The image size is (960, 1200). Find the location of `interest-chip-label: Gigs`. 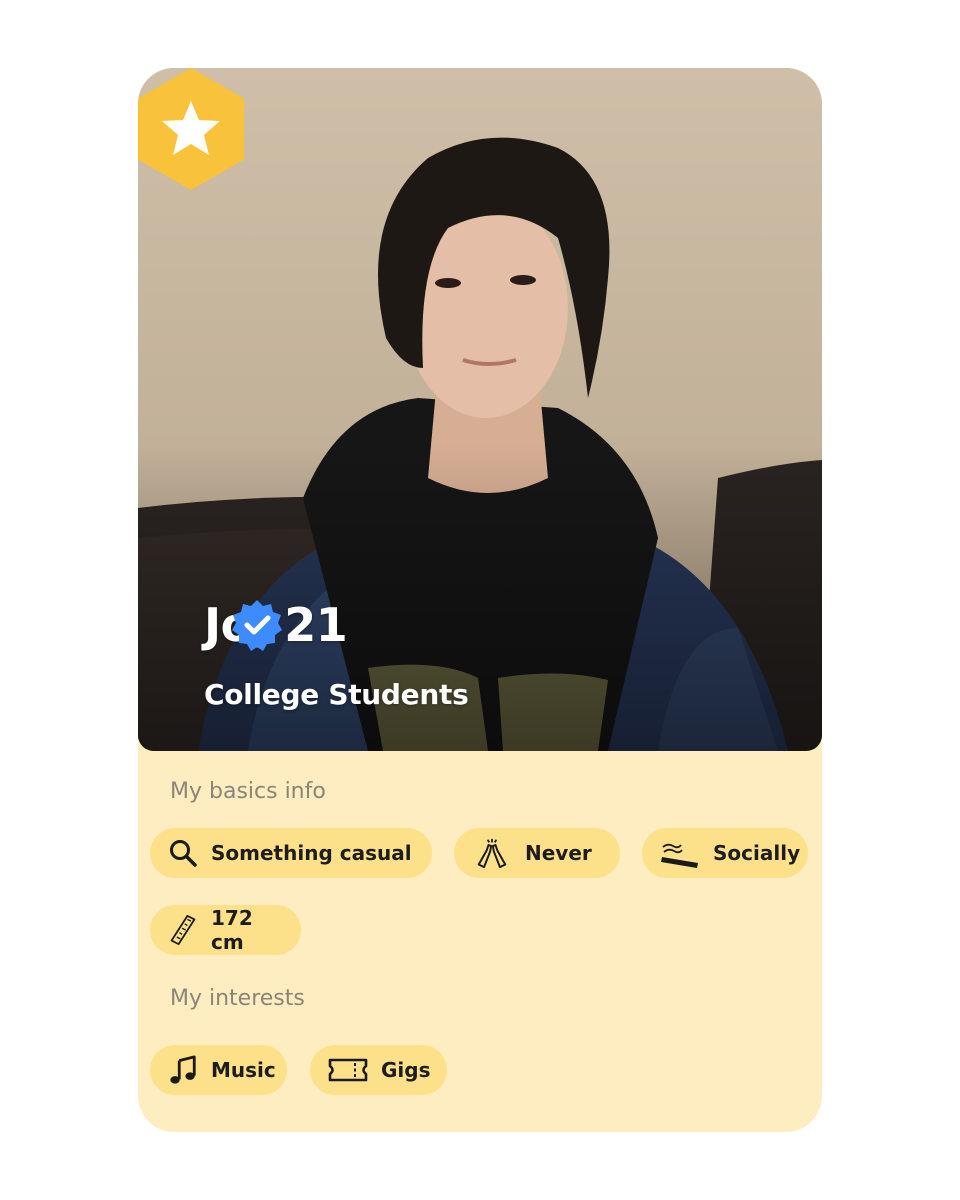

interest-chip-label: Gigs is located at coordinates (406, 1070).